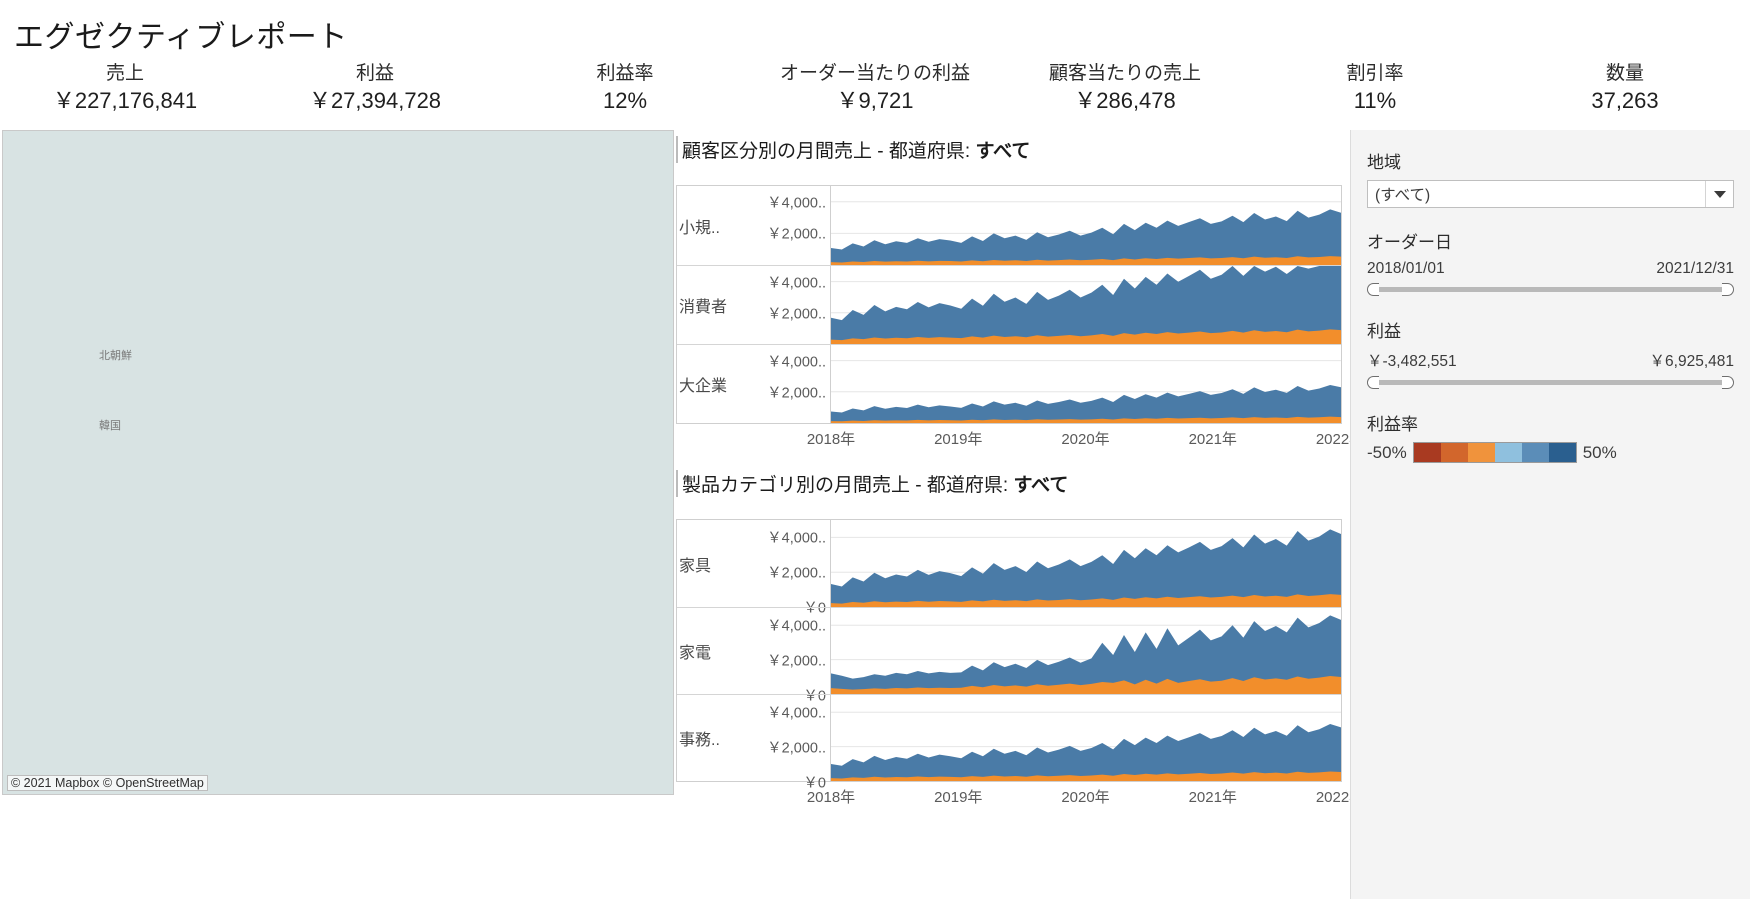  I want to click on chart-row-事務用品: 事務.. ￥4,000.. ￥2,000.. ￥0, so click(1009, 743).